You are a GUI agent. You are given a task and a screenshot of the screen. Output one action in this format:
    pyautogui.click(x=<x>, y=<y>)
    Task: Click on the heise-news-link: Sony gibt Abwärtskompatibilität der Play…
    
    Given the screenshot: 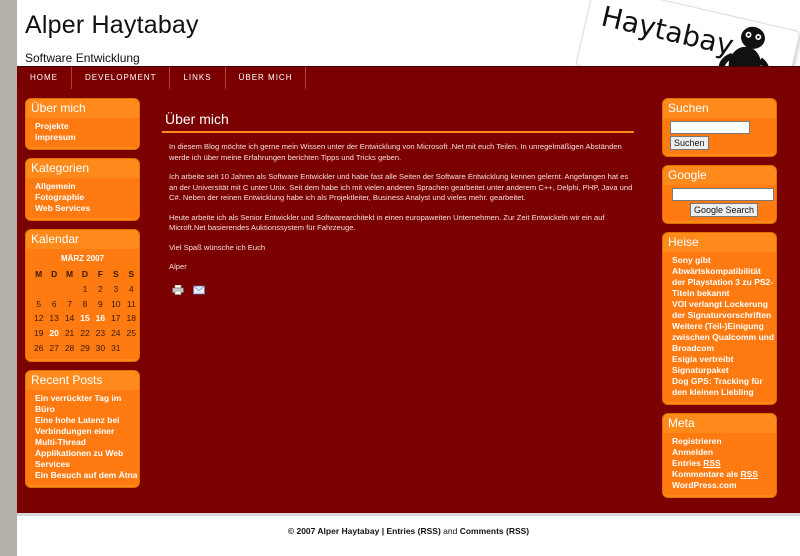 What is the action you would take?
    pyautogui.click(x=724, y=277)
    